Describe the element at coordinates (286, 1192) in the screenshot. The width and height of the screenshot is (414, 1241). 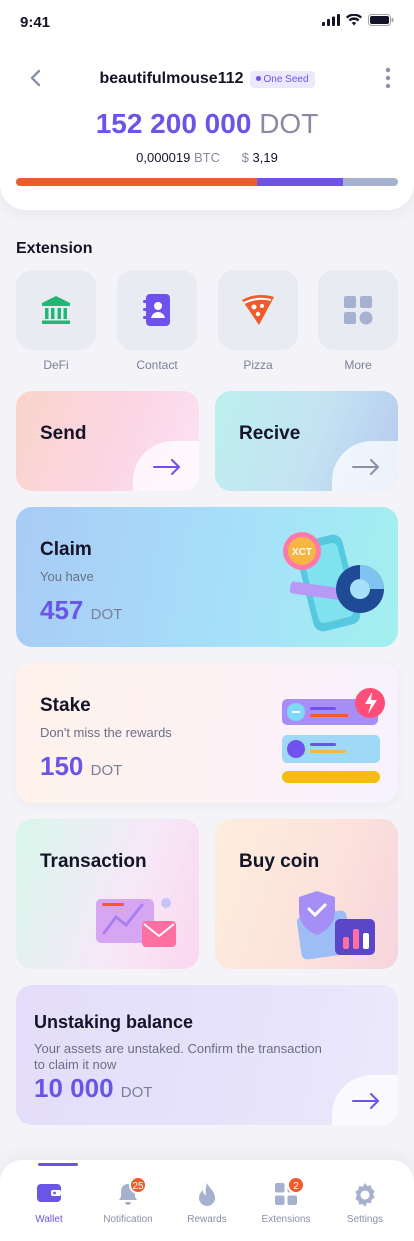
I see `nav-extensions: 2 Extensions` at that location.